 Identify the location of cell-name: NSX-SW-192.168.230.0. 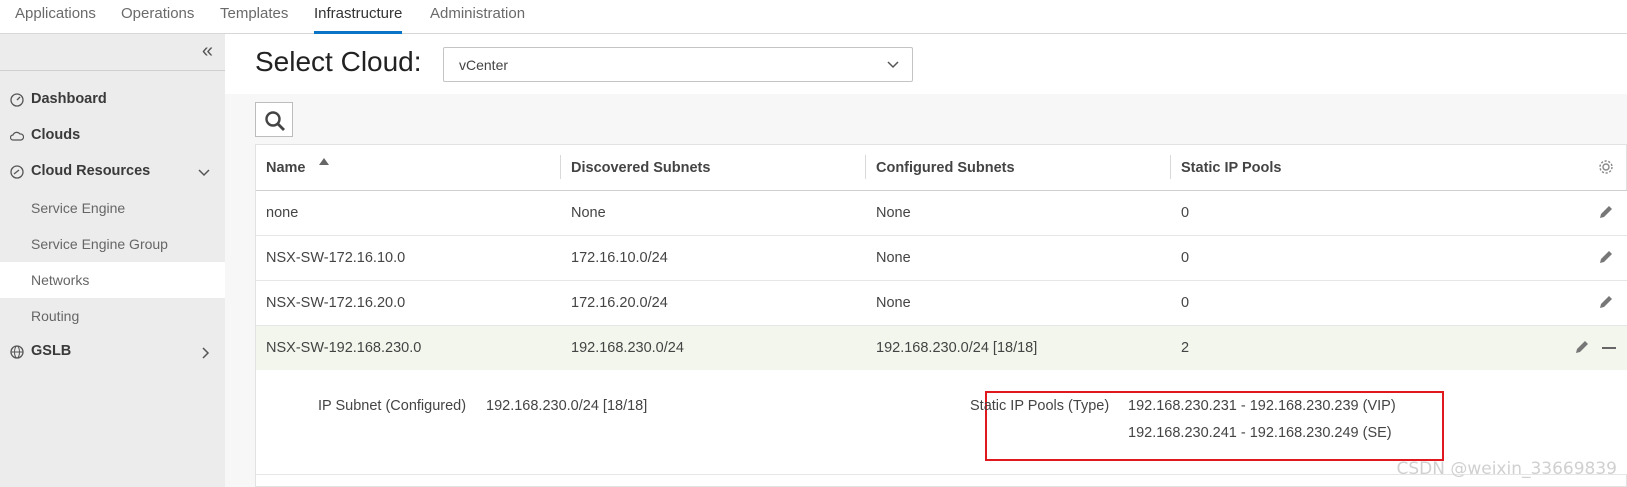
(344, 348).